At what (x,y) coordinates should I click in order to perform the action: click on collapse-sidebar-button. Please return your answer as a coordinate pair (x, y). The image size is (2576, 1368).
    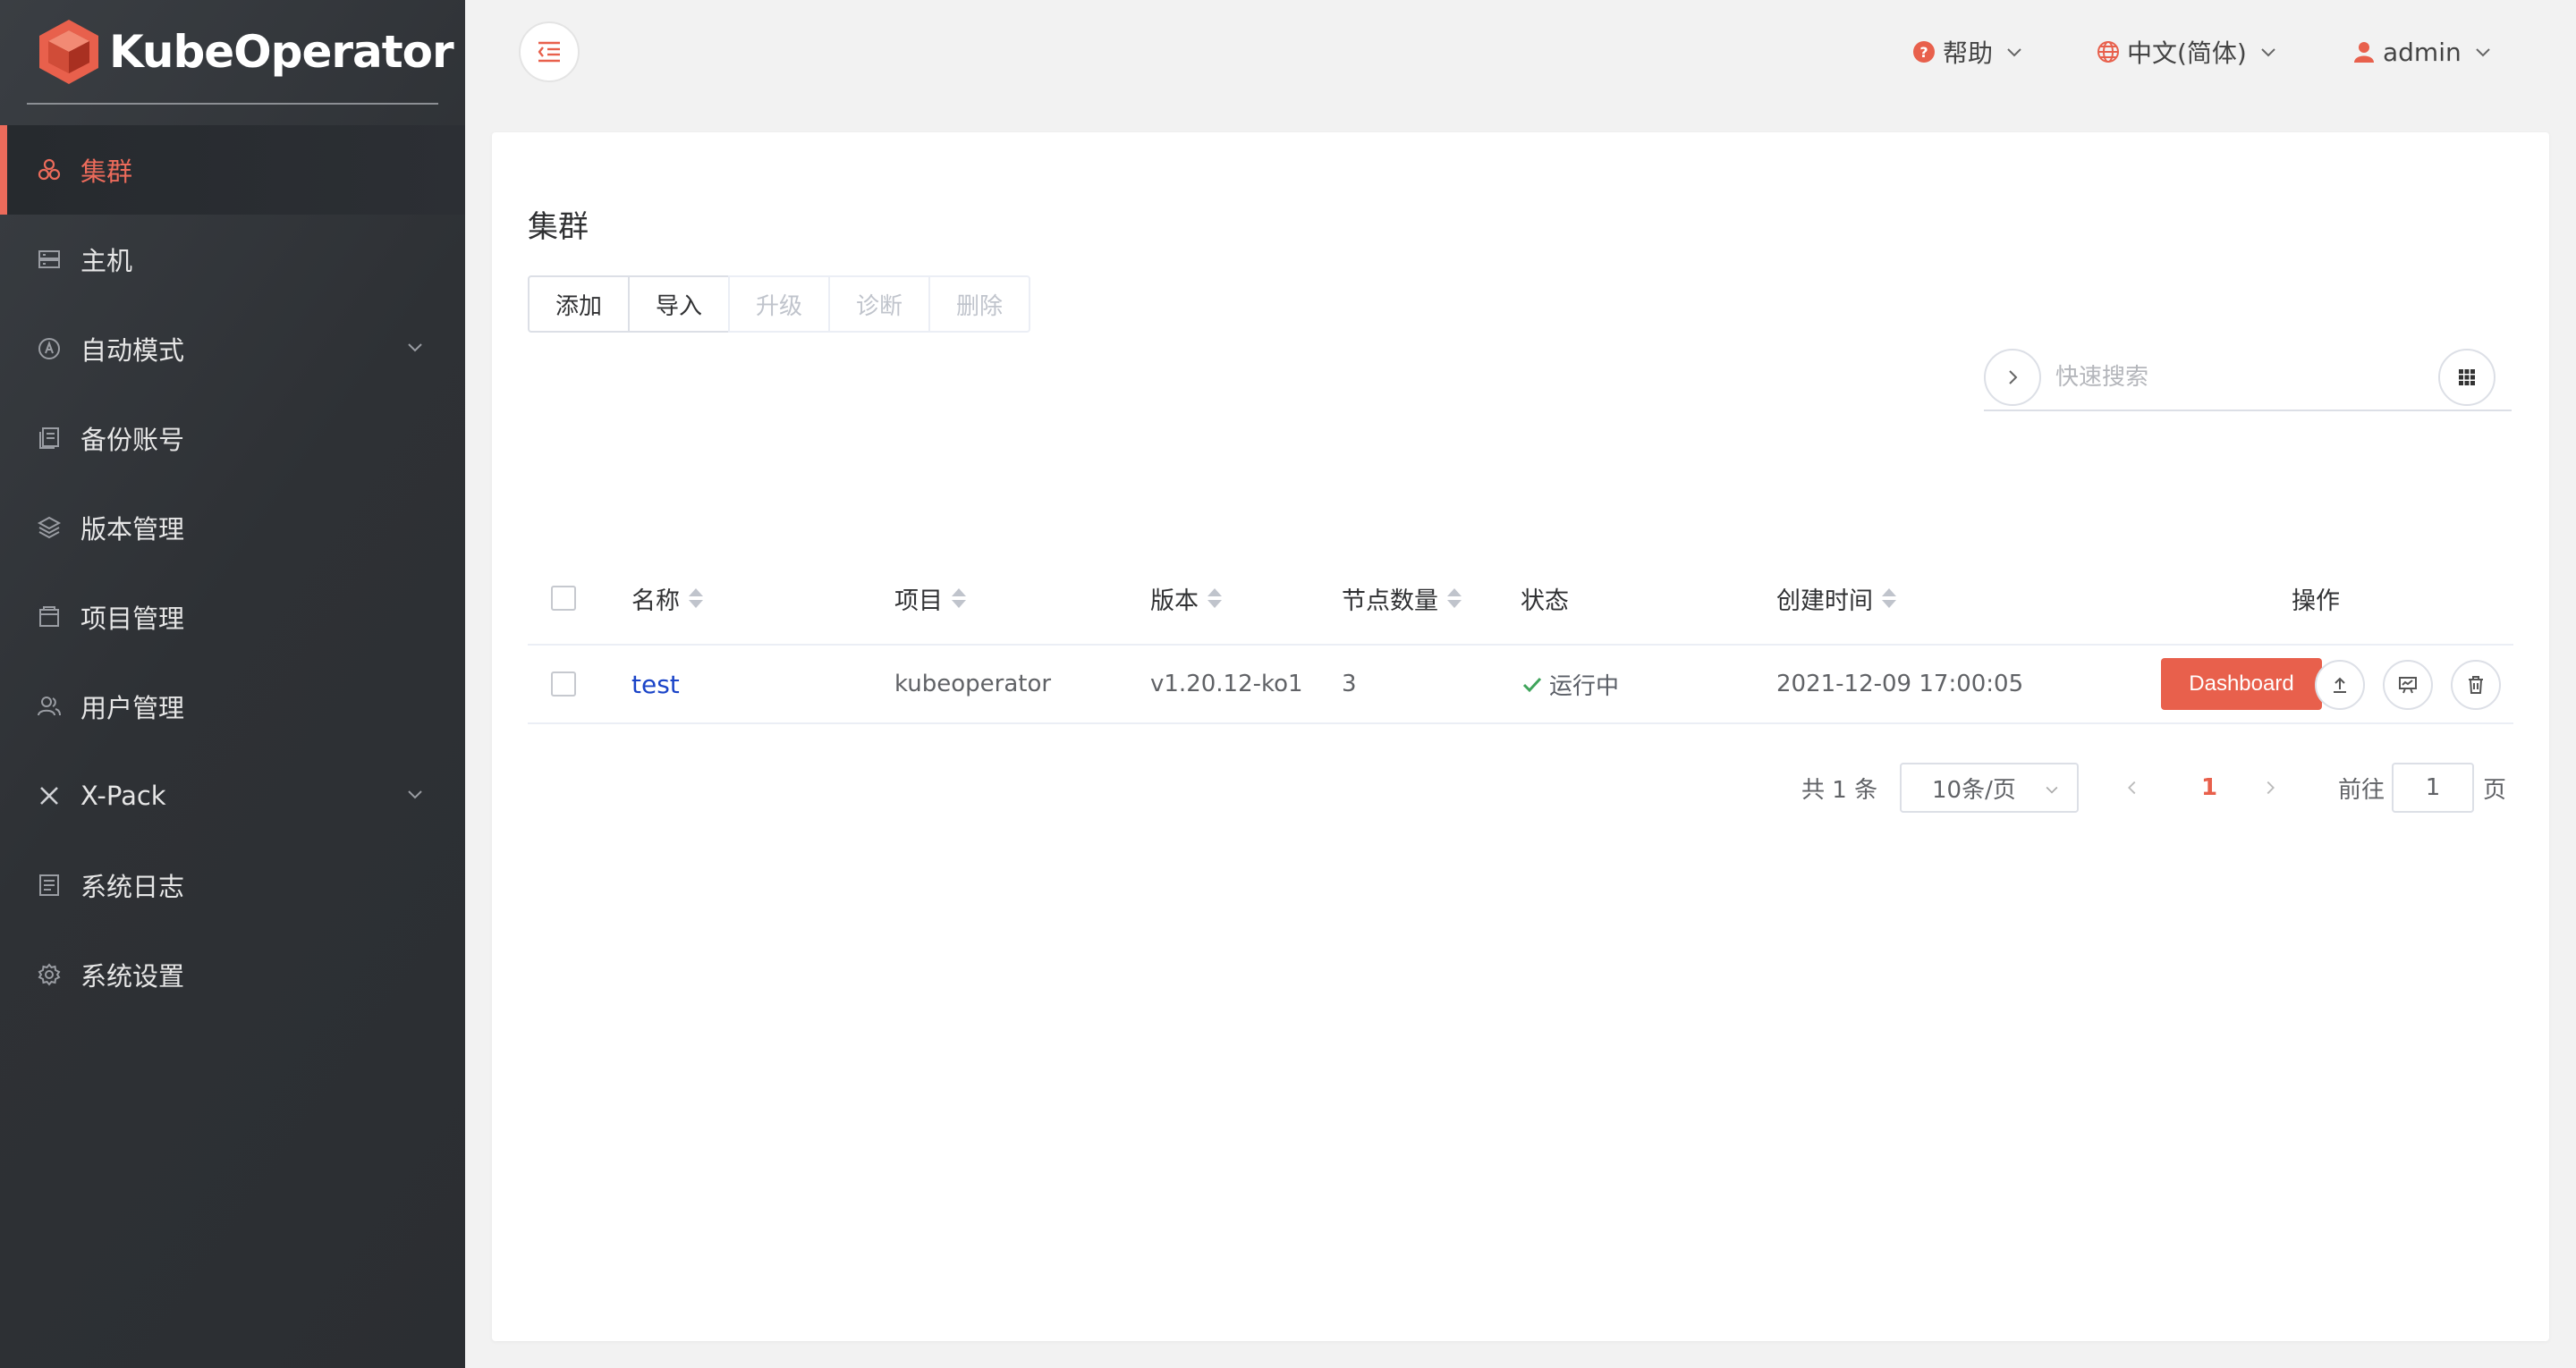
    Looking at the image, I should click on (549, 51).